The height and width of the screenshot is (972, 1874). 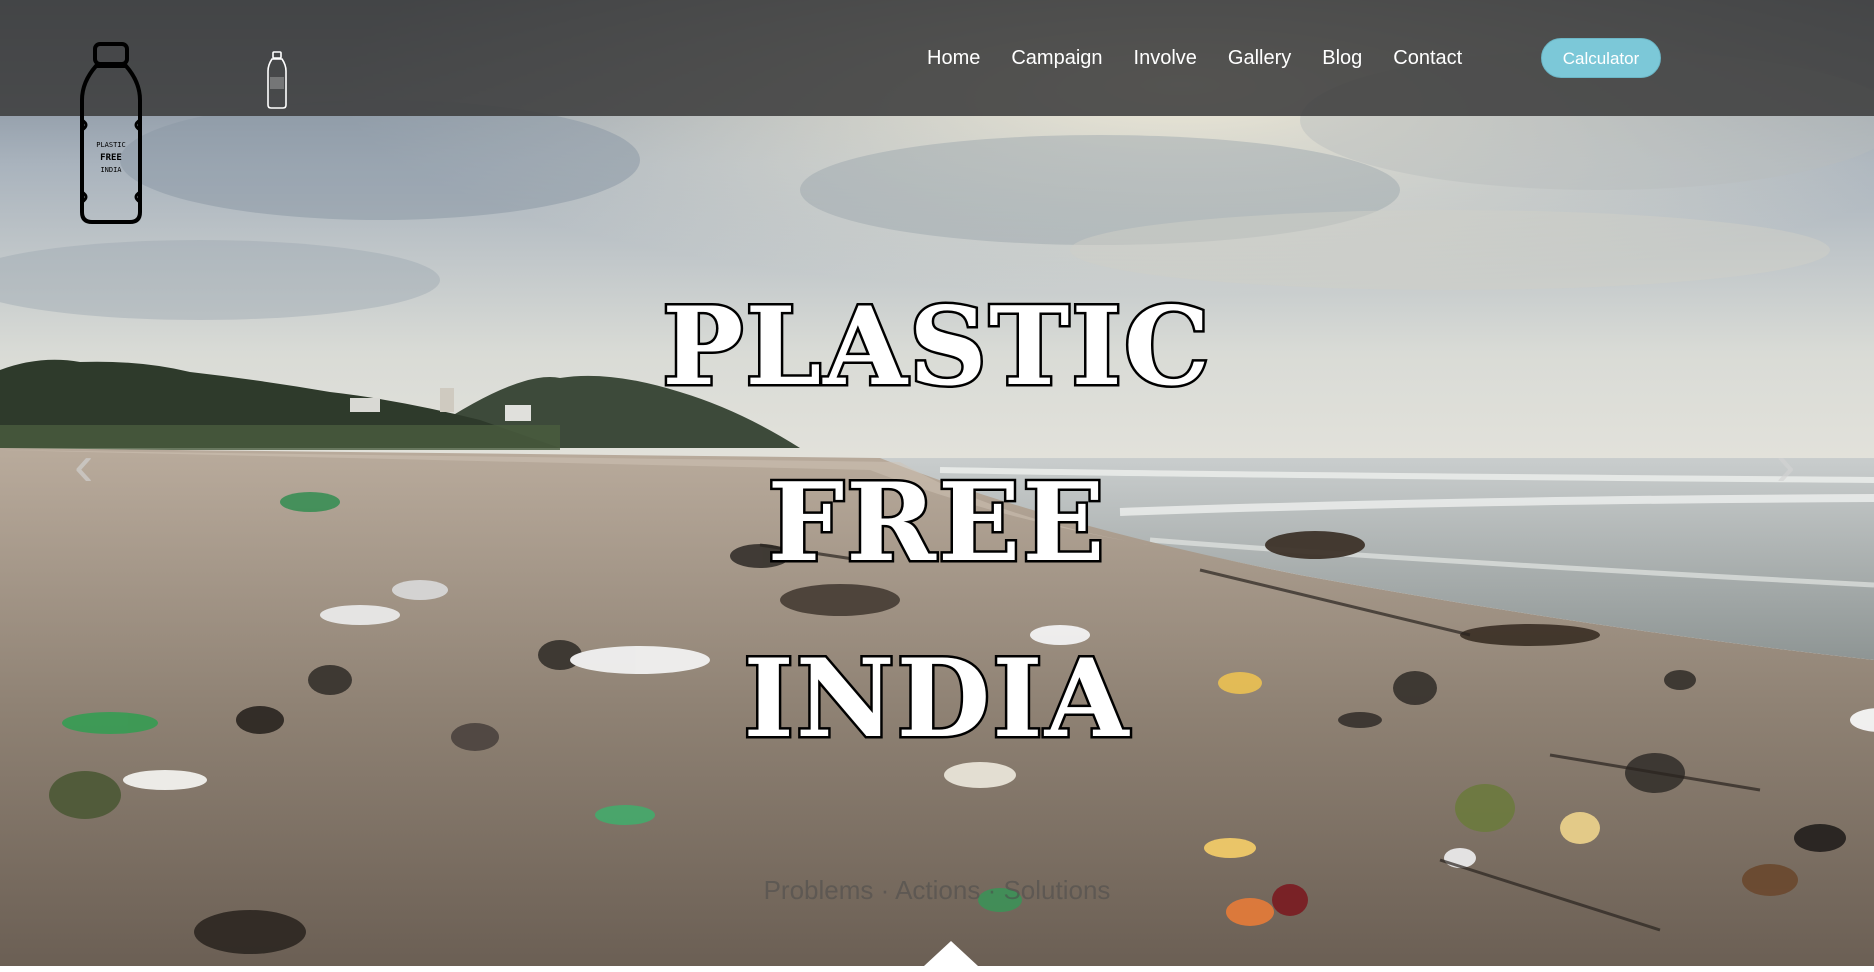 I want to click on nav-link-home: Home, so click(x=953, y=58).